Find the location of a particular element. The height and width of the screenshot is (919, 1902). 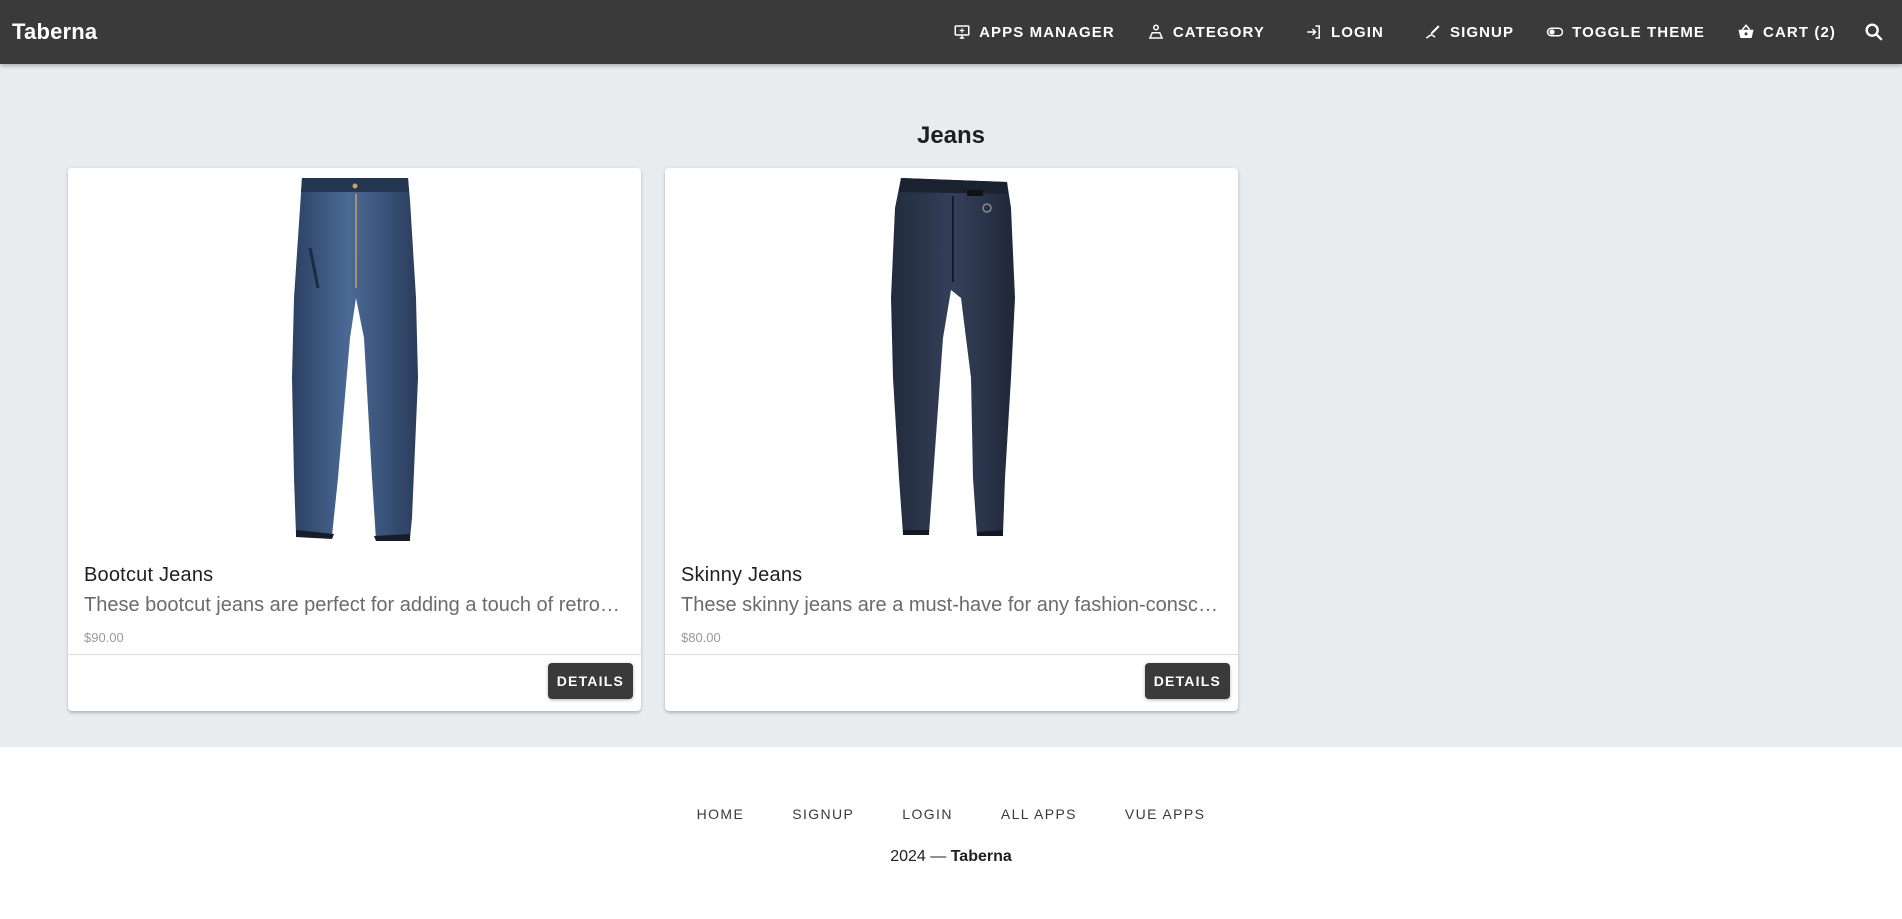

apps-manager-button: Apps Manager is located at coordinates (1034, 32).